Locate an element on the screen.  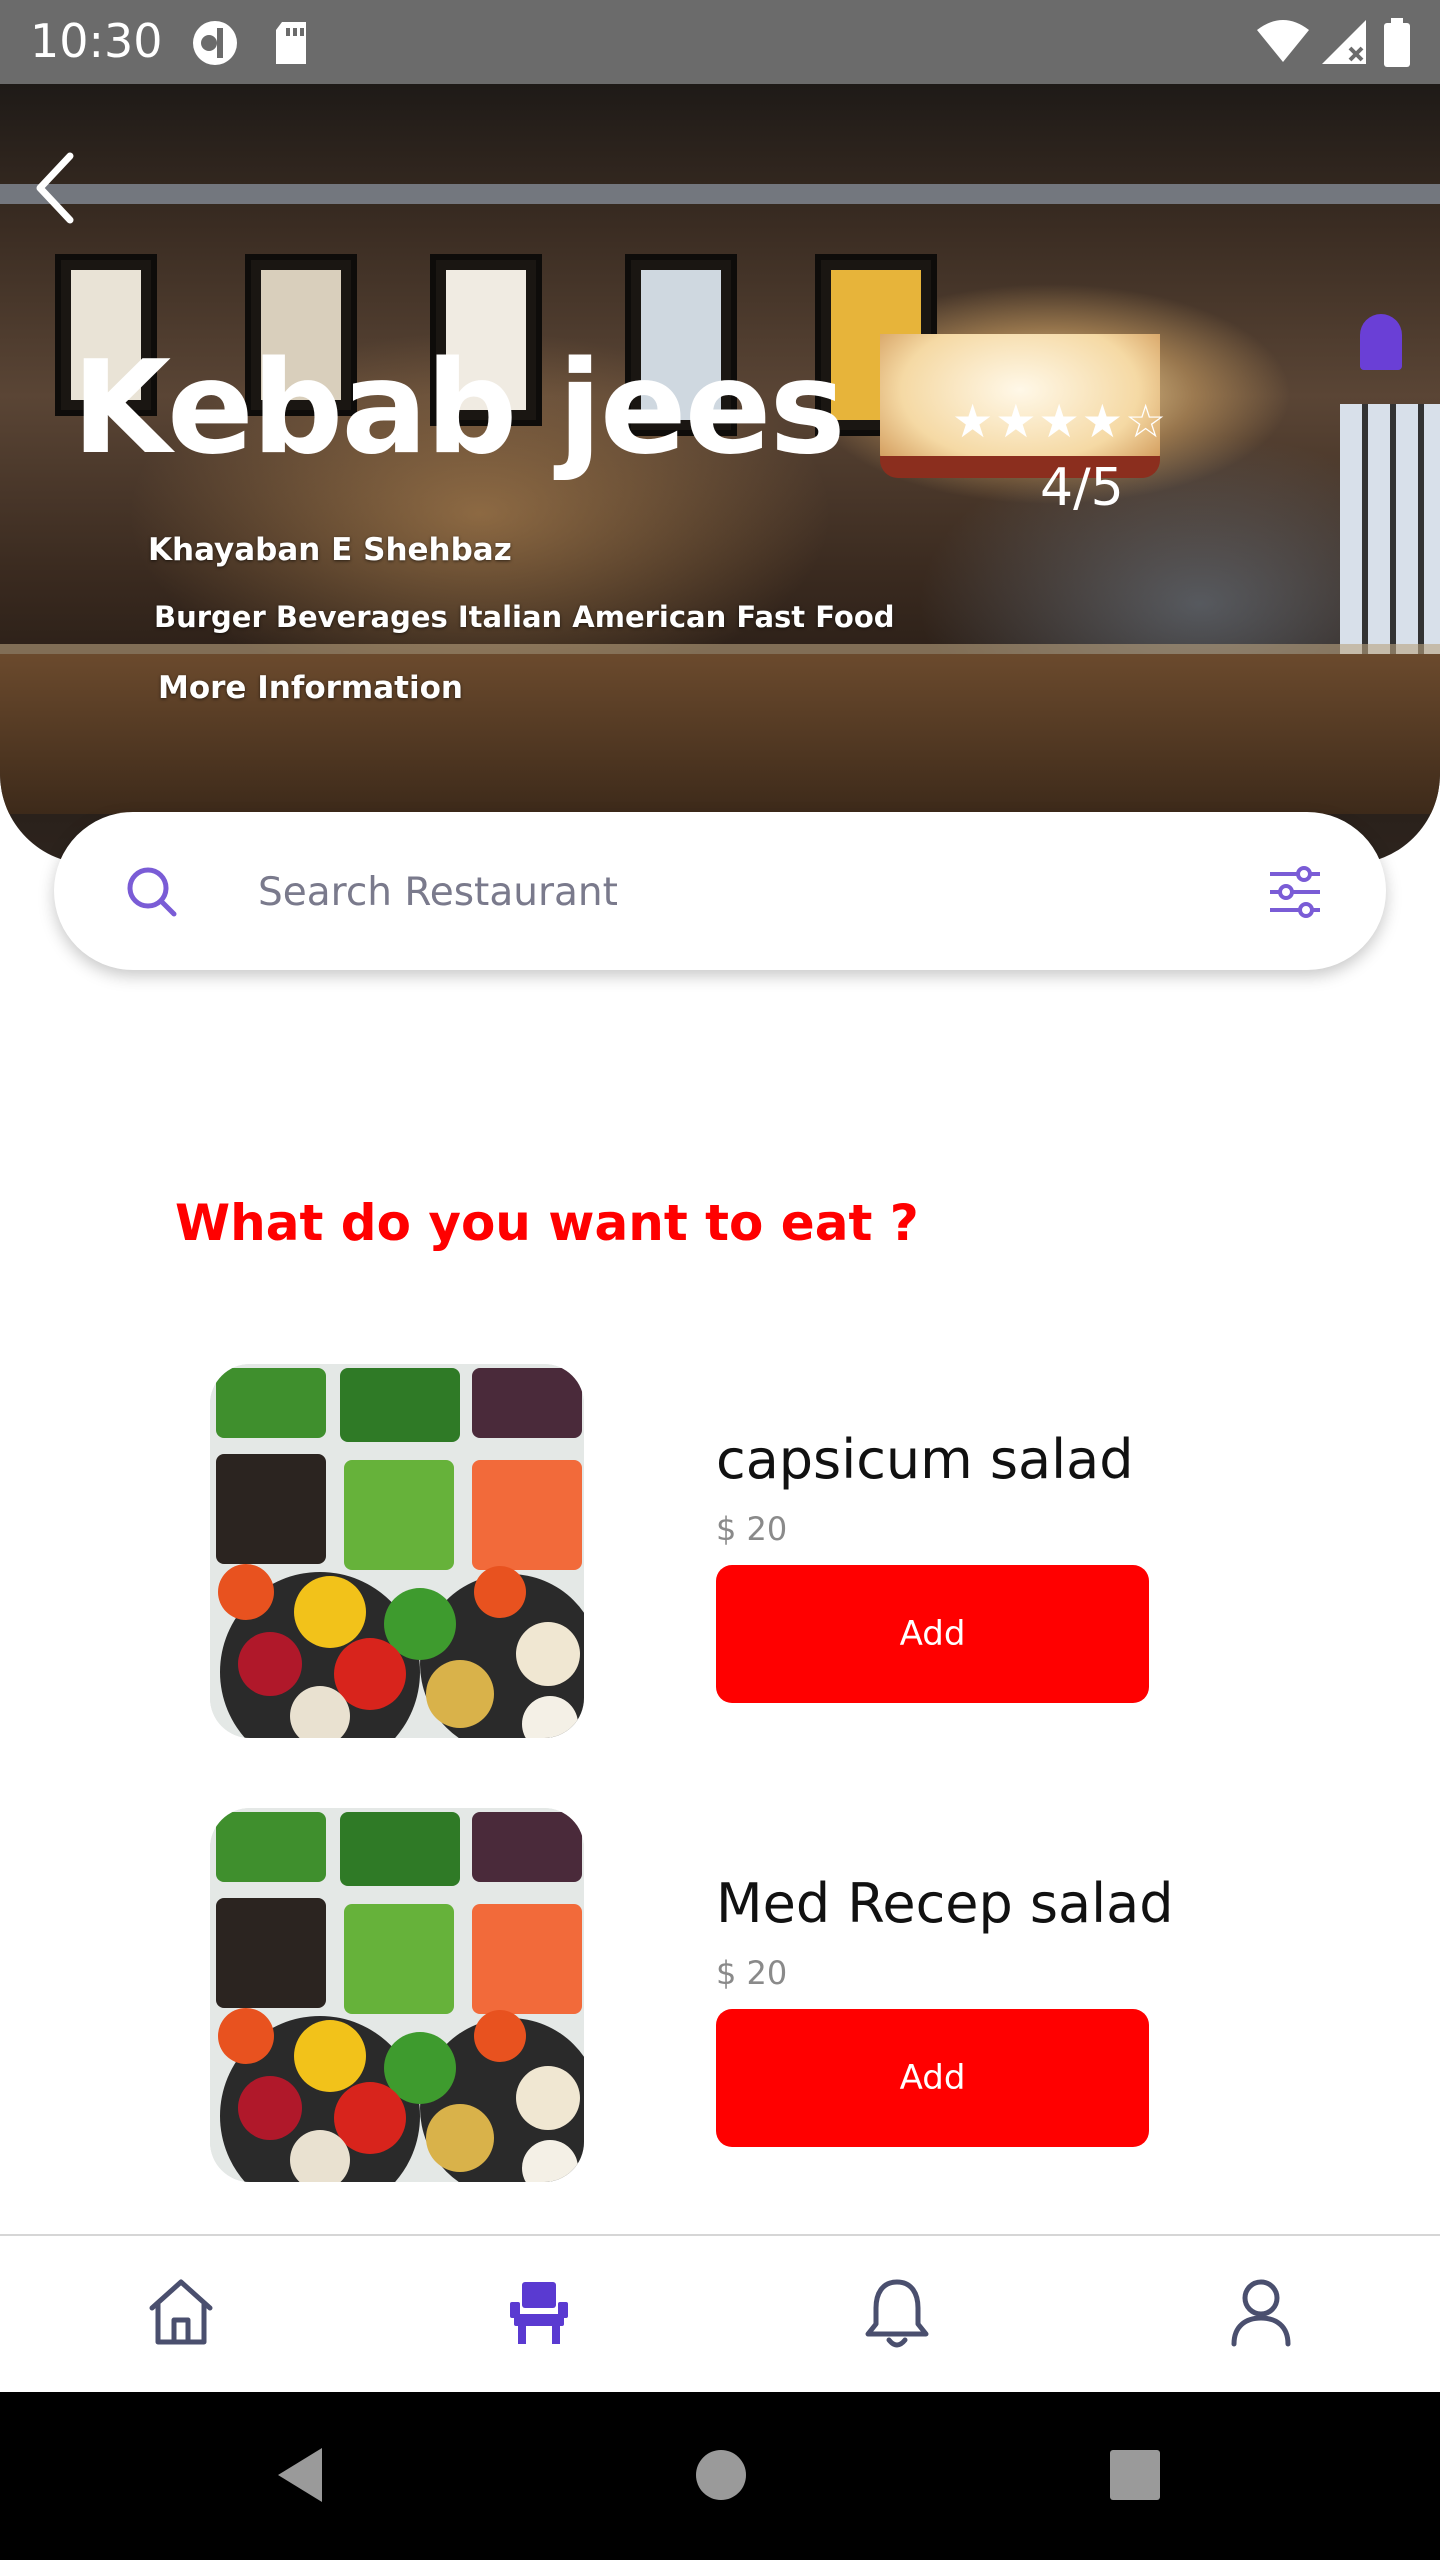
menu-item: capsicum salad $ 20 Add is located at coordinates (720, 1554).